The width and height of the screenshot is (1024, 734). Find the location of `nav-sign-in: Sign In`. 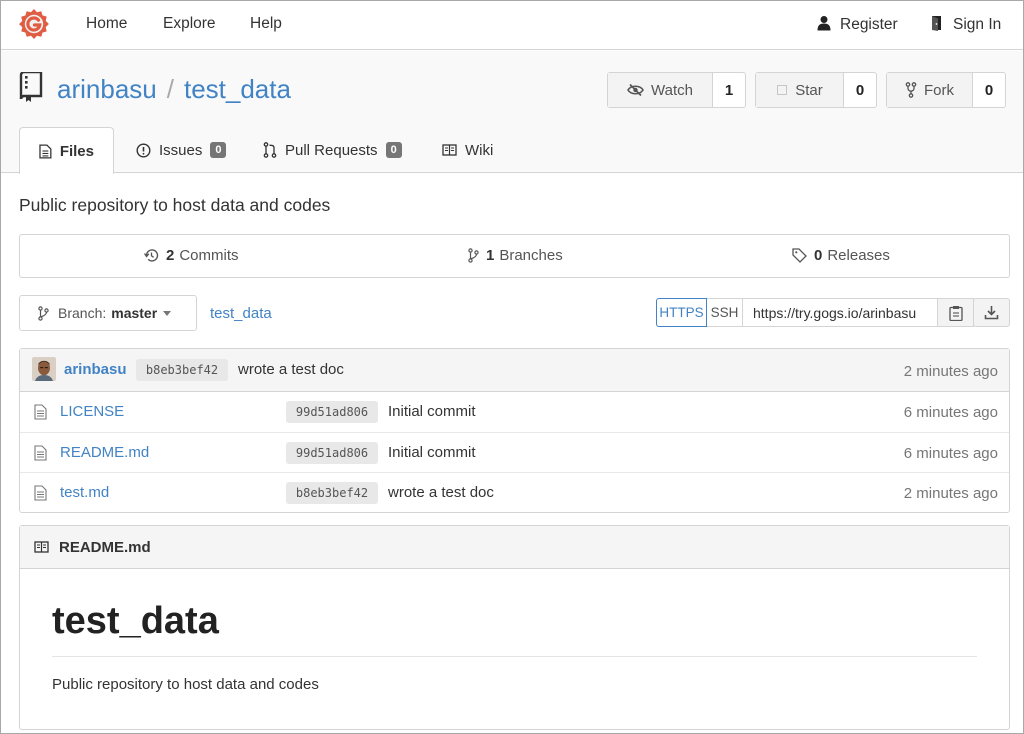

nav-sign-in: Sign In is located at coordinates (965, 24).